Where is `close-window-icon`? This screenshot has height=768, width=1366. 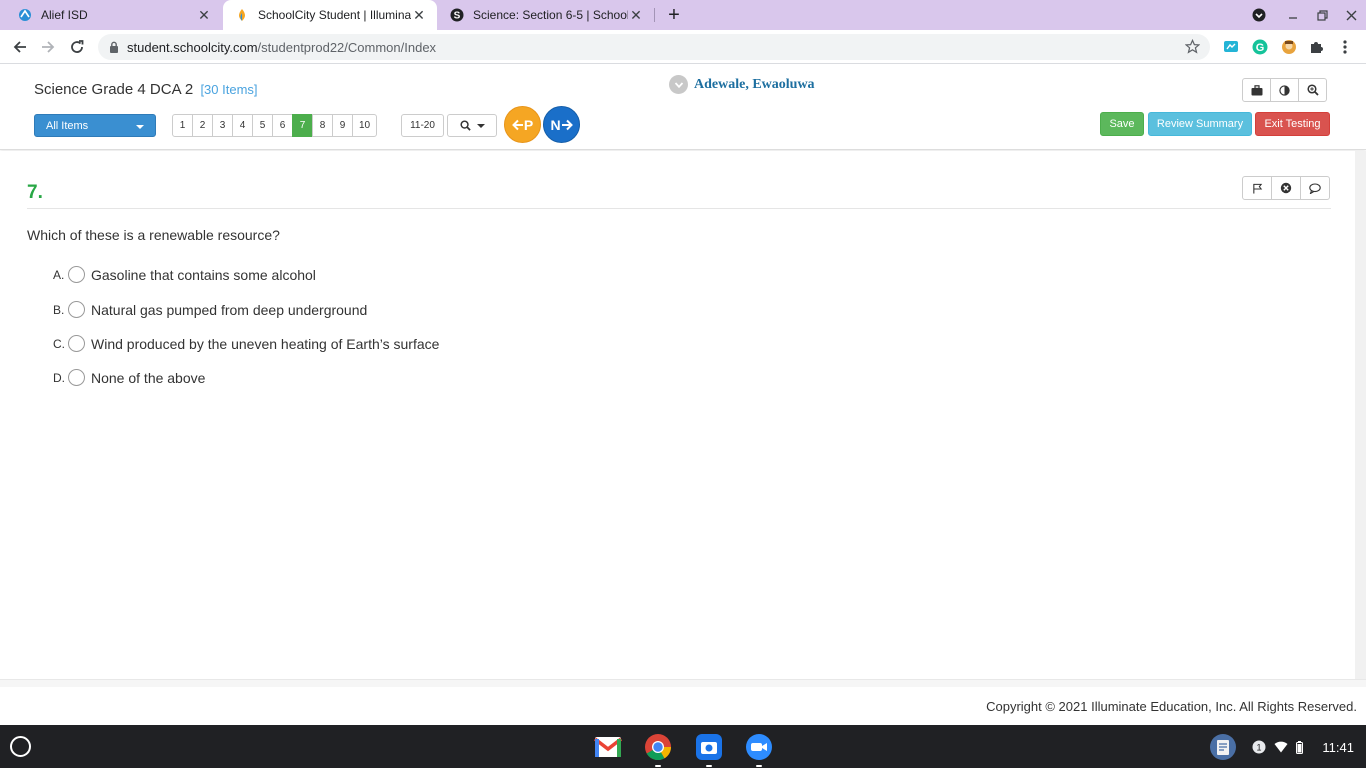
close-window-icon is located at coordinates (1351, 15).